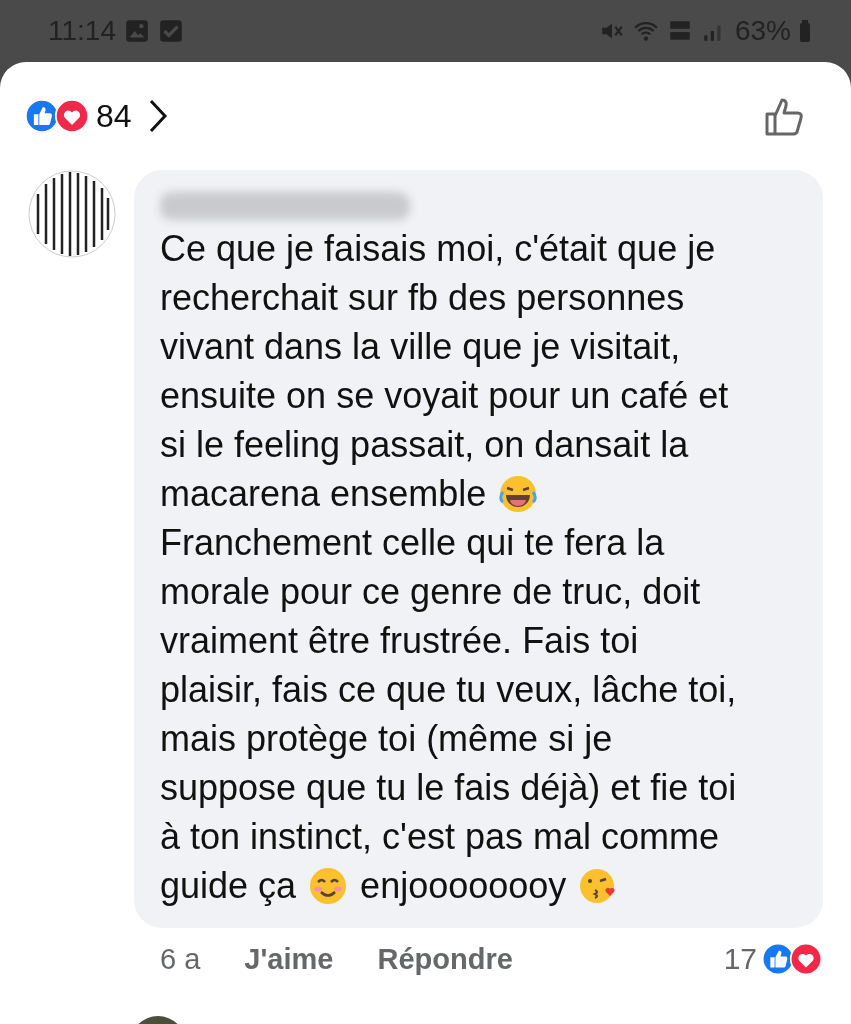 The width and height of the screenshot is (851, 1024). I want to click on battery-icon, so click(805, 31).